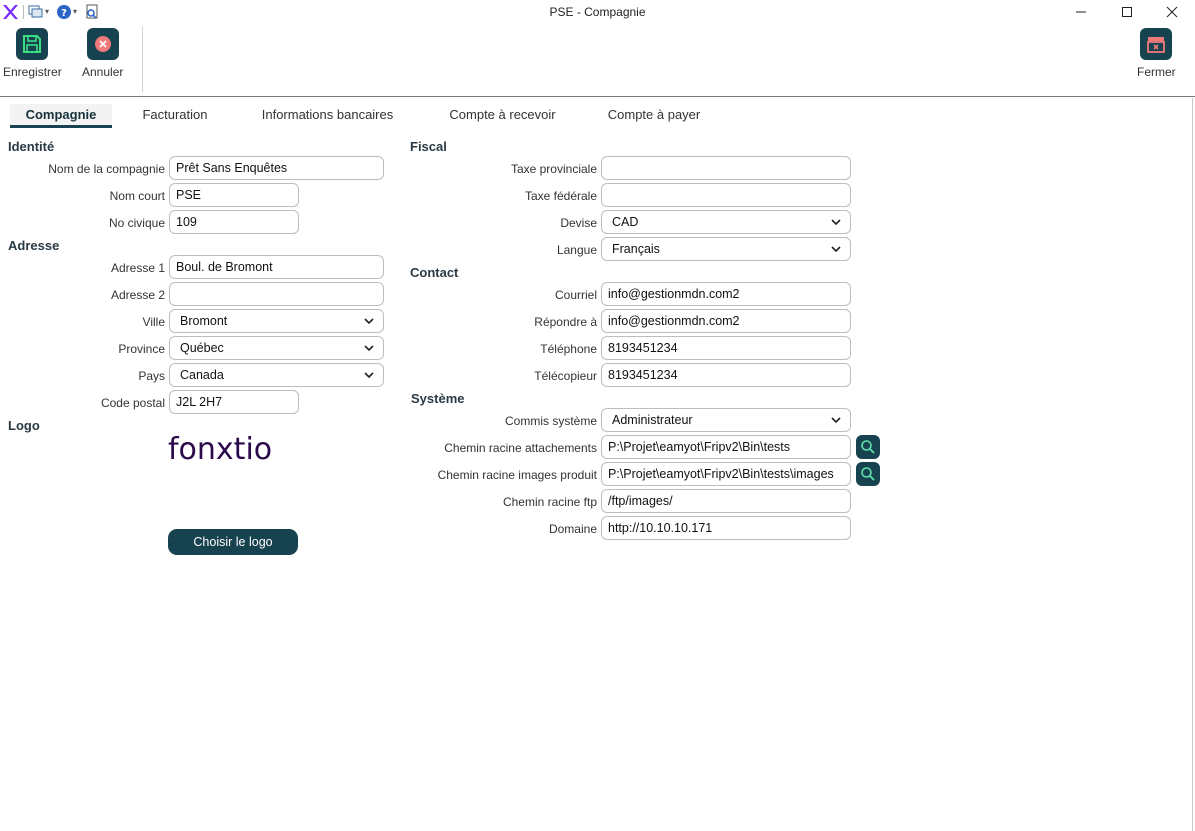 This screenshot has width=1195, height=831. Describe the element at coordinates (202, 348) in the screenshot. I see `province-value: Québec` at that location.